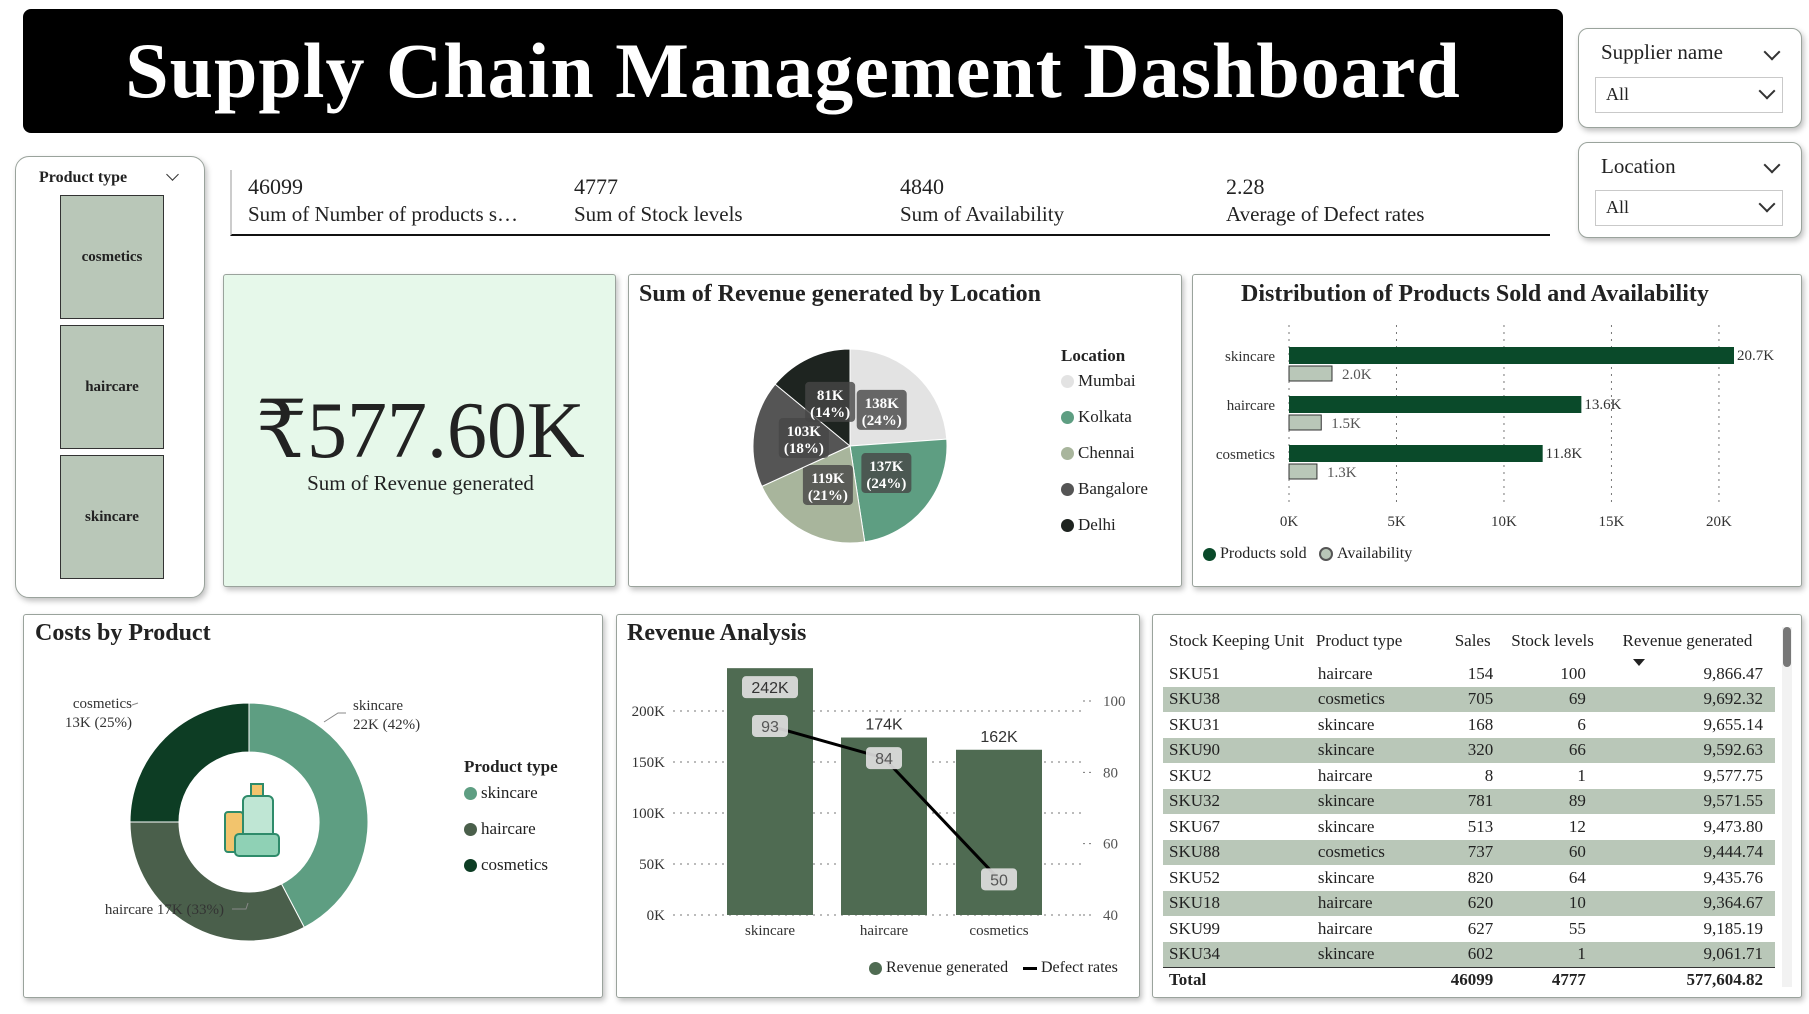 The width and height of the screenshot is (1809, 1014). I want to click on table-cell: 513, so click(1480, 826).